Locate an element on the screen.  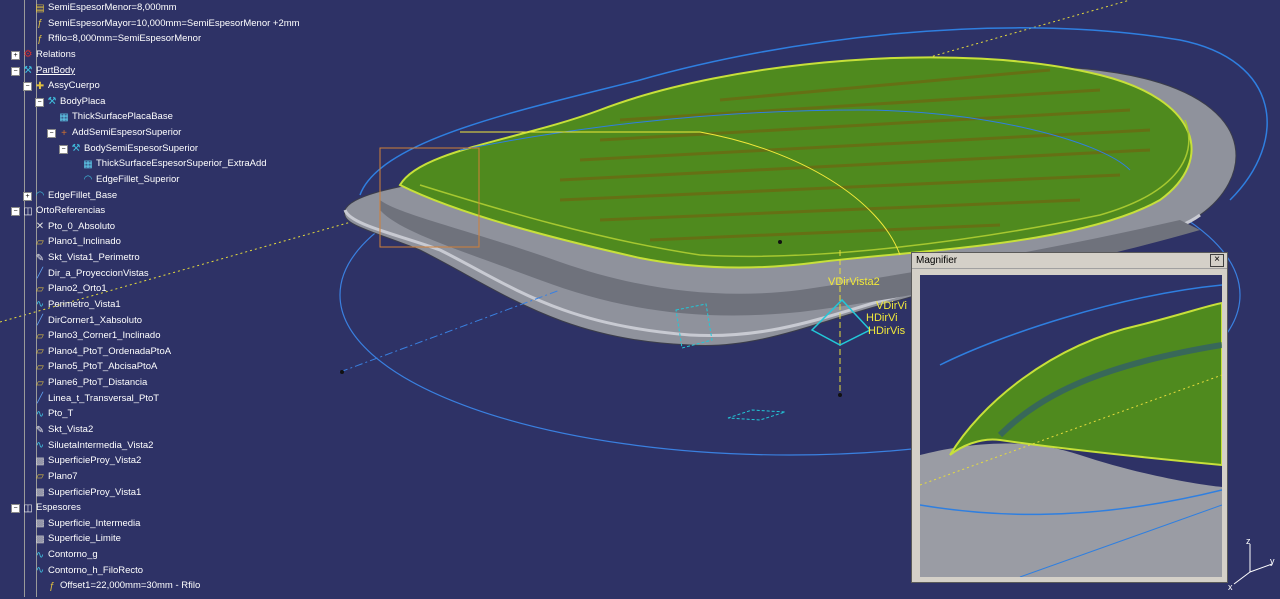
tree-node: ▱ Plano3_Corner1_Inclinado is located at coordinates (97, 336).